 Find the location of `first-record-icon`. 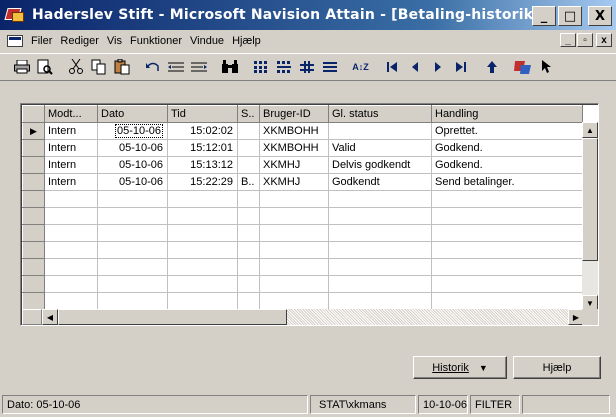

first-record-icon is located at coordinates (391, 67).